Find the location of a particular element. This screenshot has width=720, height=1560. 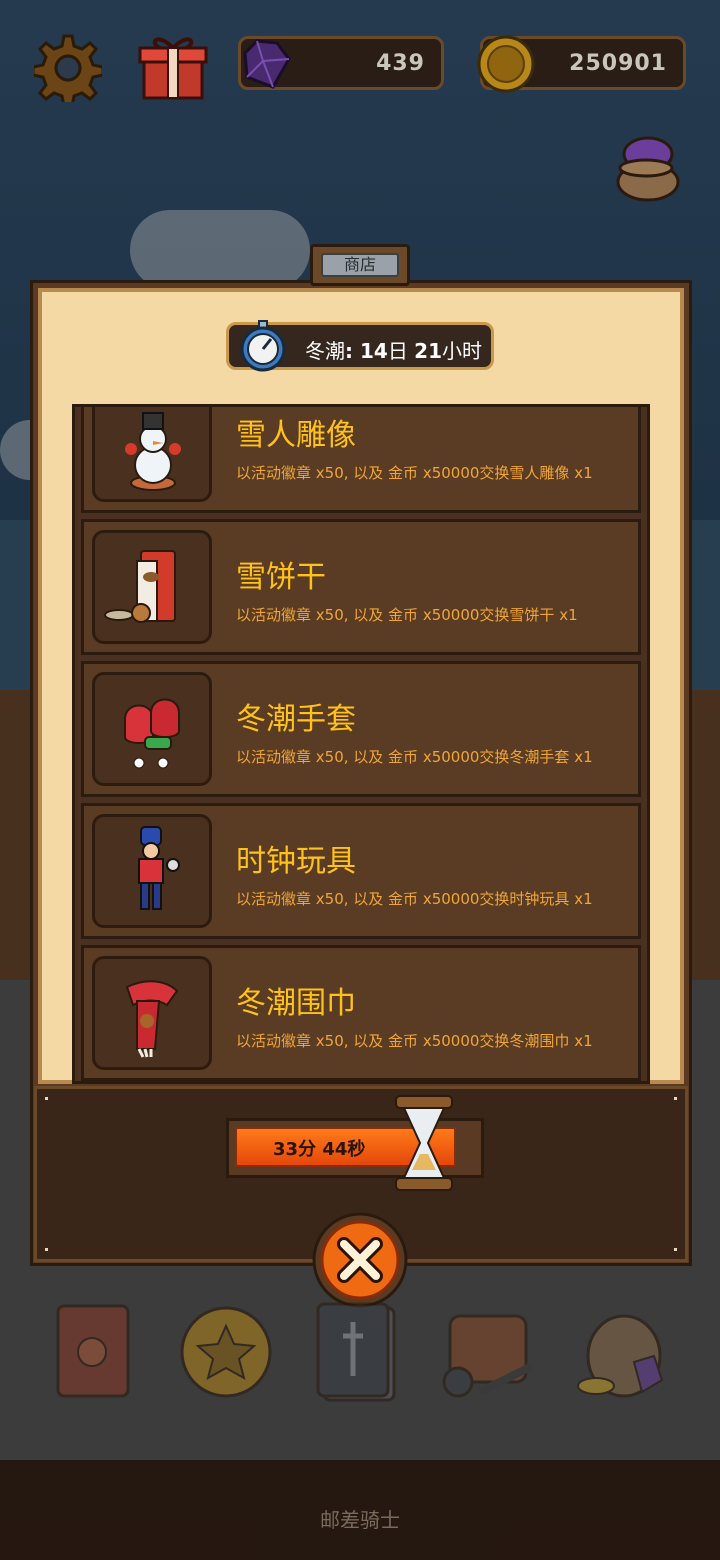

stopwatch-icon is located at coordinates (263, 346).